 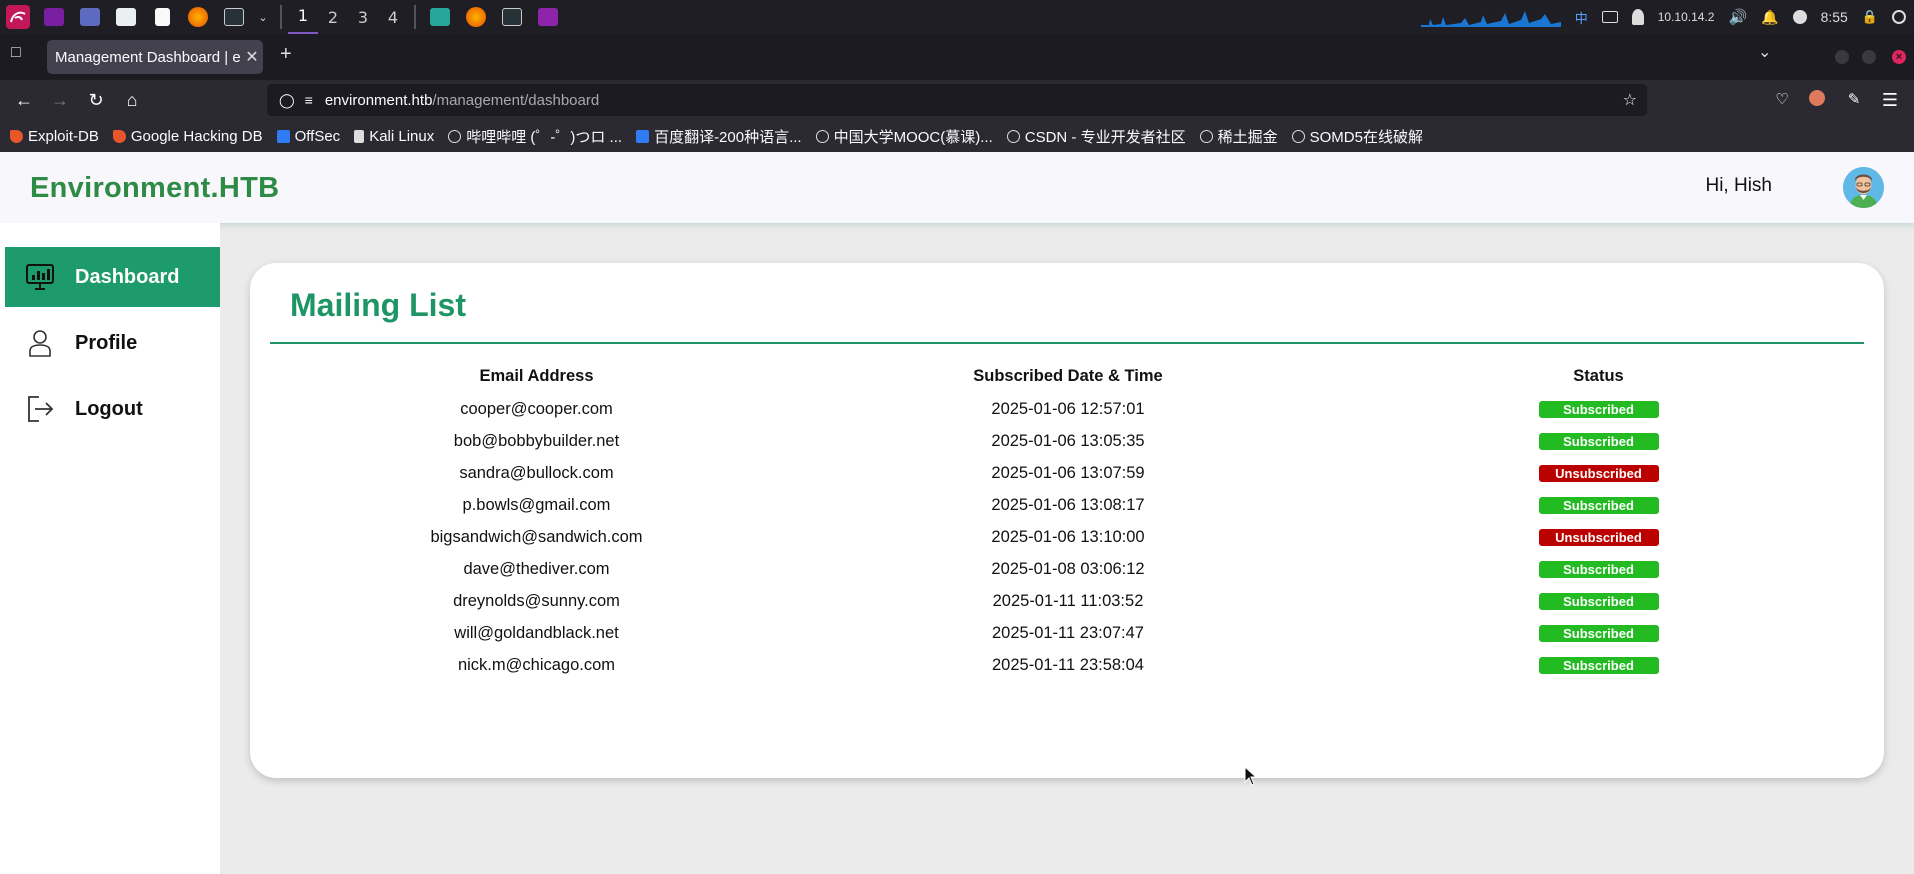 I want to click on firefox-icon, so click(x=198, y=17).